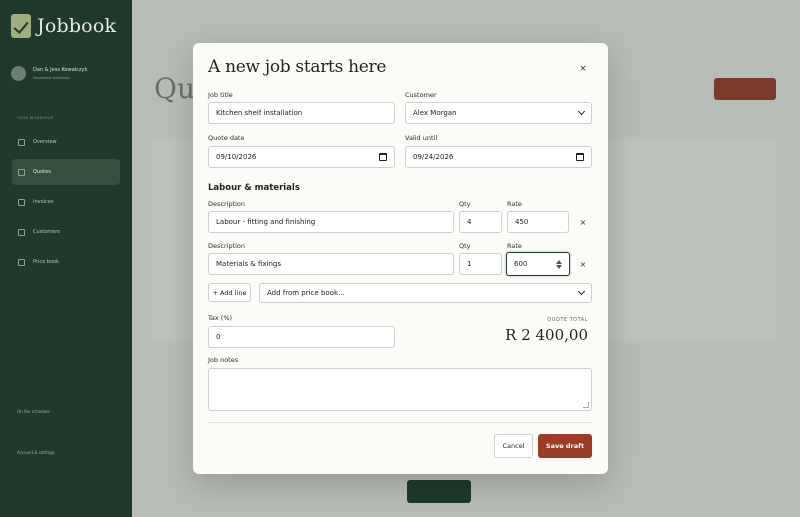 This screenshot has height=517, width=800. Describe the element at coordinates (249, 264) in the screenshot. I see `line-2-description-value: Materials & fixings` at that location.